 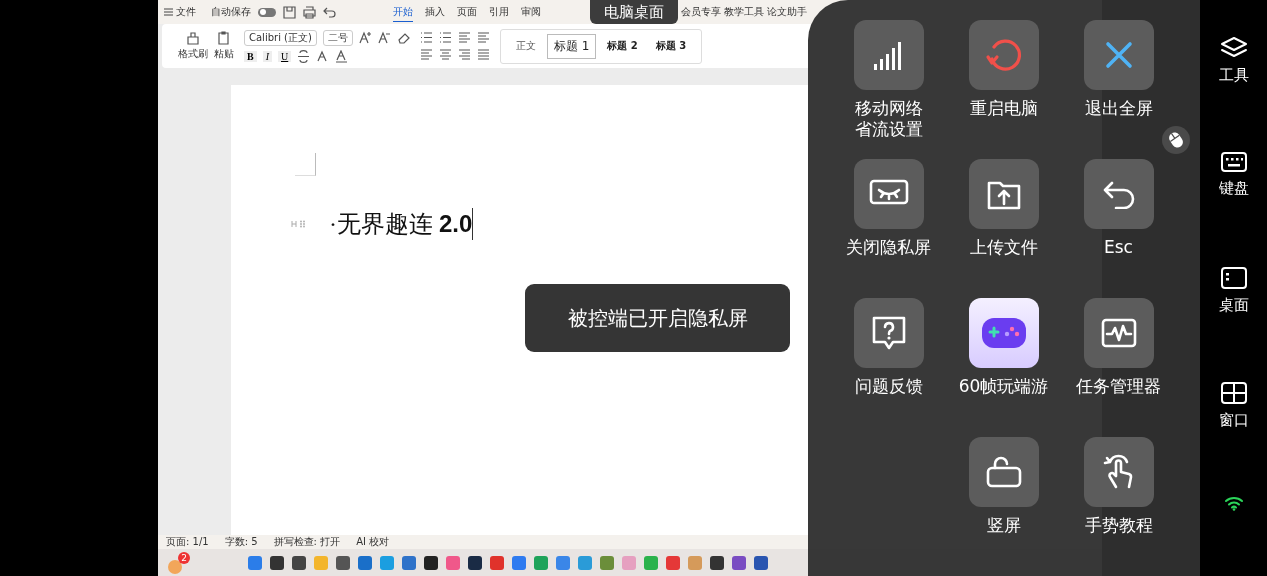 What do you see at coordinates (531, 12) in the screenshot?
I see `ribbon-tab: 审阅` at bounding box center [531, 12].